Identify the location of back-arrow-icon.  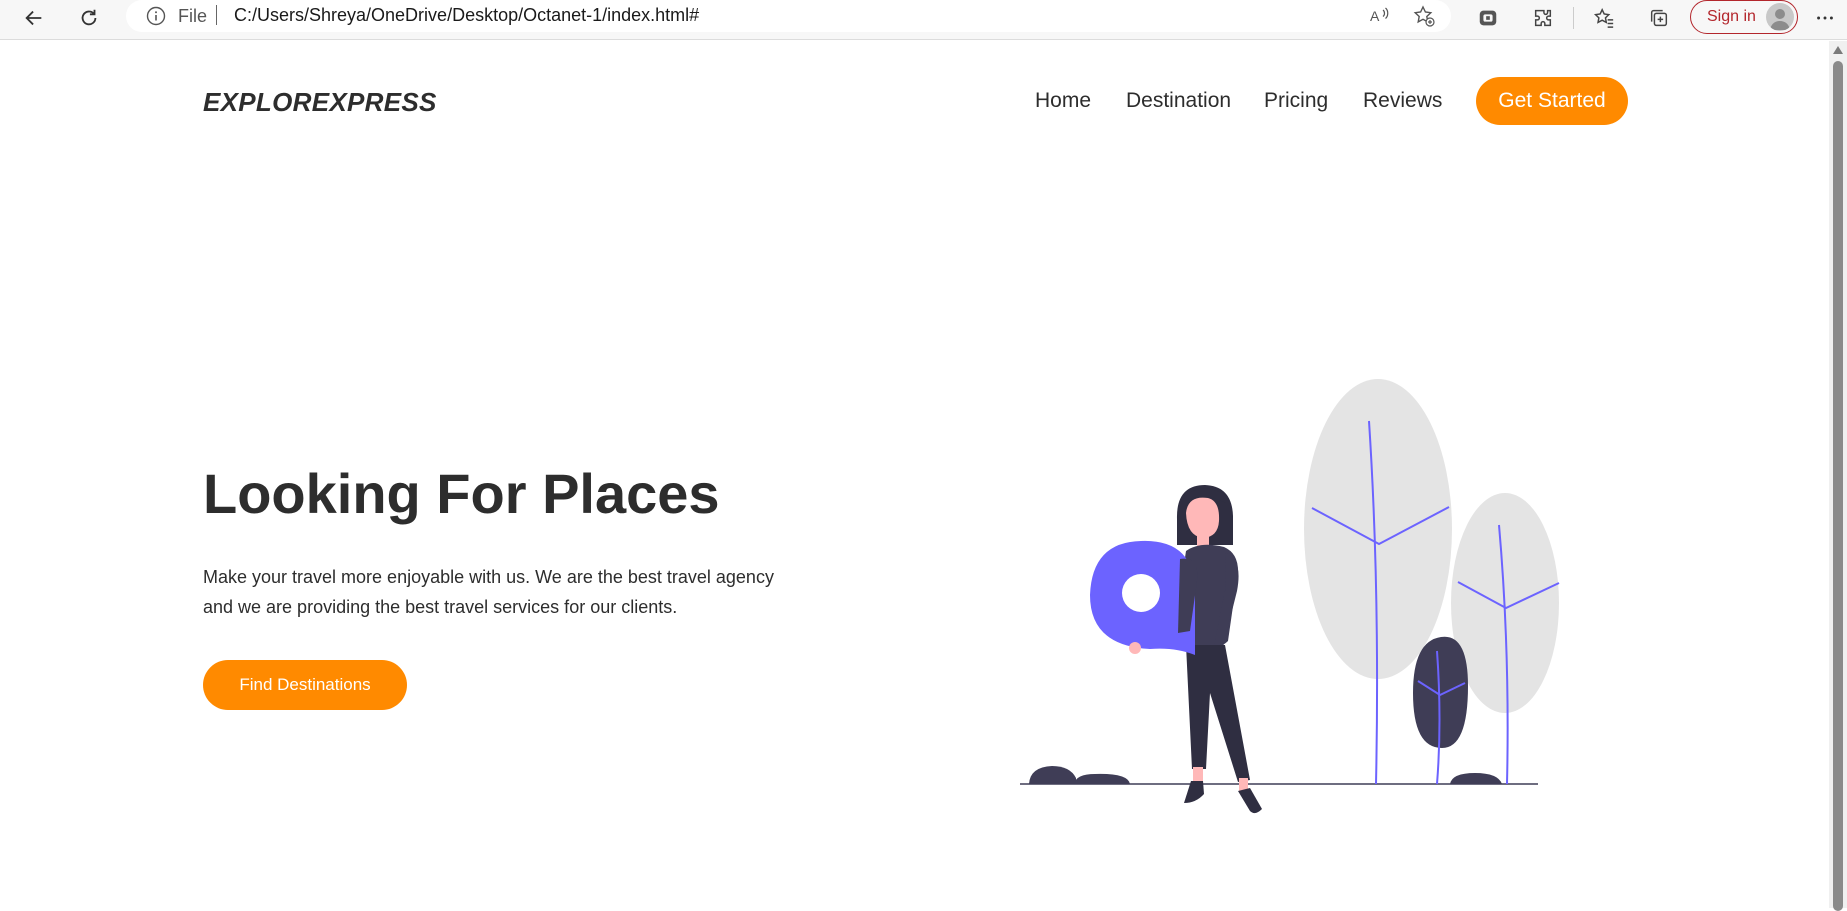
(34, 18).